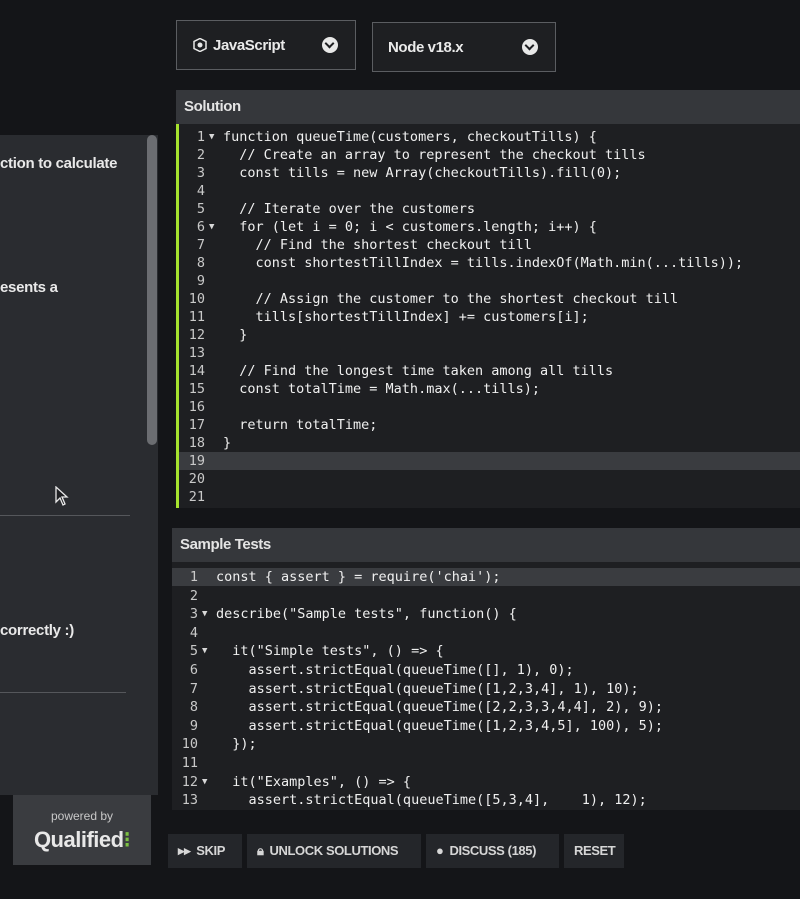  Describe the element at coordinates (489, 245) in the screenshot. I see `code-line: 7 // Find the shortest checkout till` at that location.